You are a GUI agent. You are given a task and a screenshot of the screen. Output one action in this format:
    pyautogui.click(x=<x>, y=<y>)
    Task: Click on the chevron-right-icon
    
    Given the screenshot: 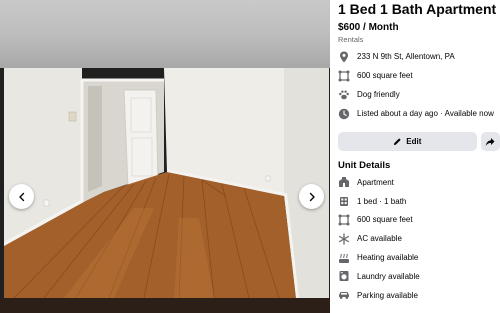 What is the action you would take?
    pyautogui.click(x=312, y=196)
    